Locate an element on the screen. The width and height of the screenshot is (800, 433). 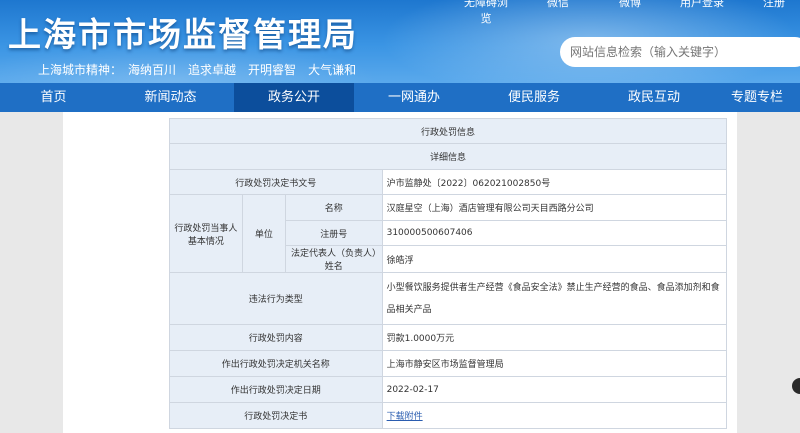
date-value: 2022-02-17 is located at coordinates (554, 389).